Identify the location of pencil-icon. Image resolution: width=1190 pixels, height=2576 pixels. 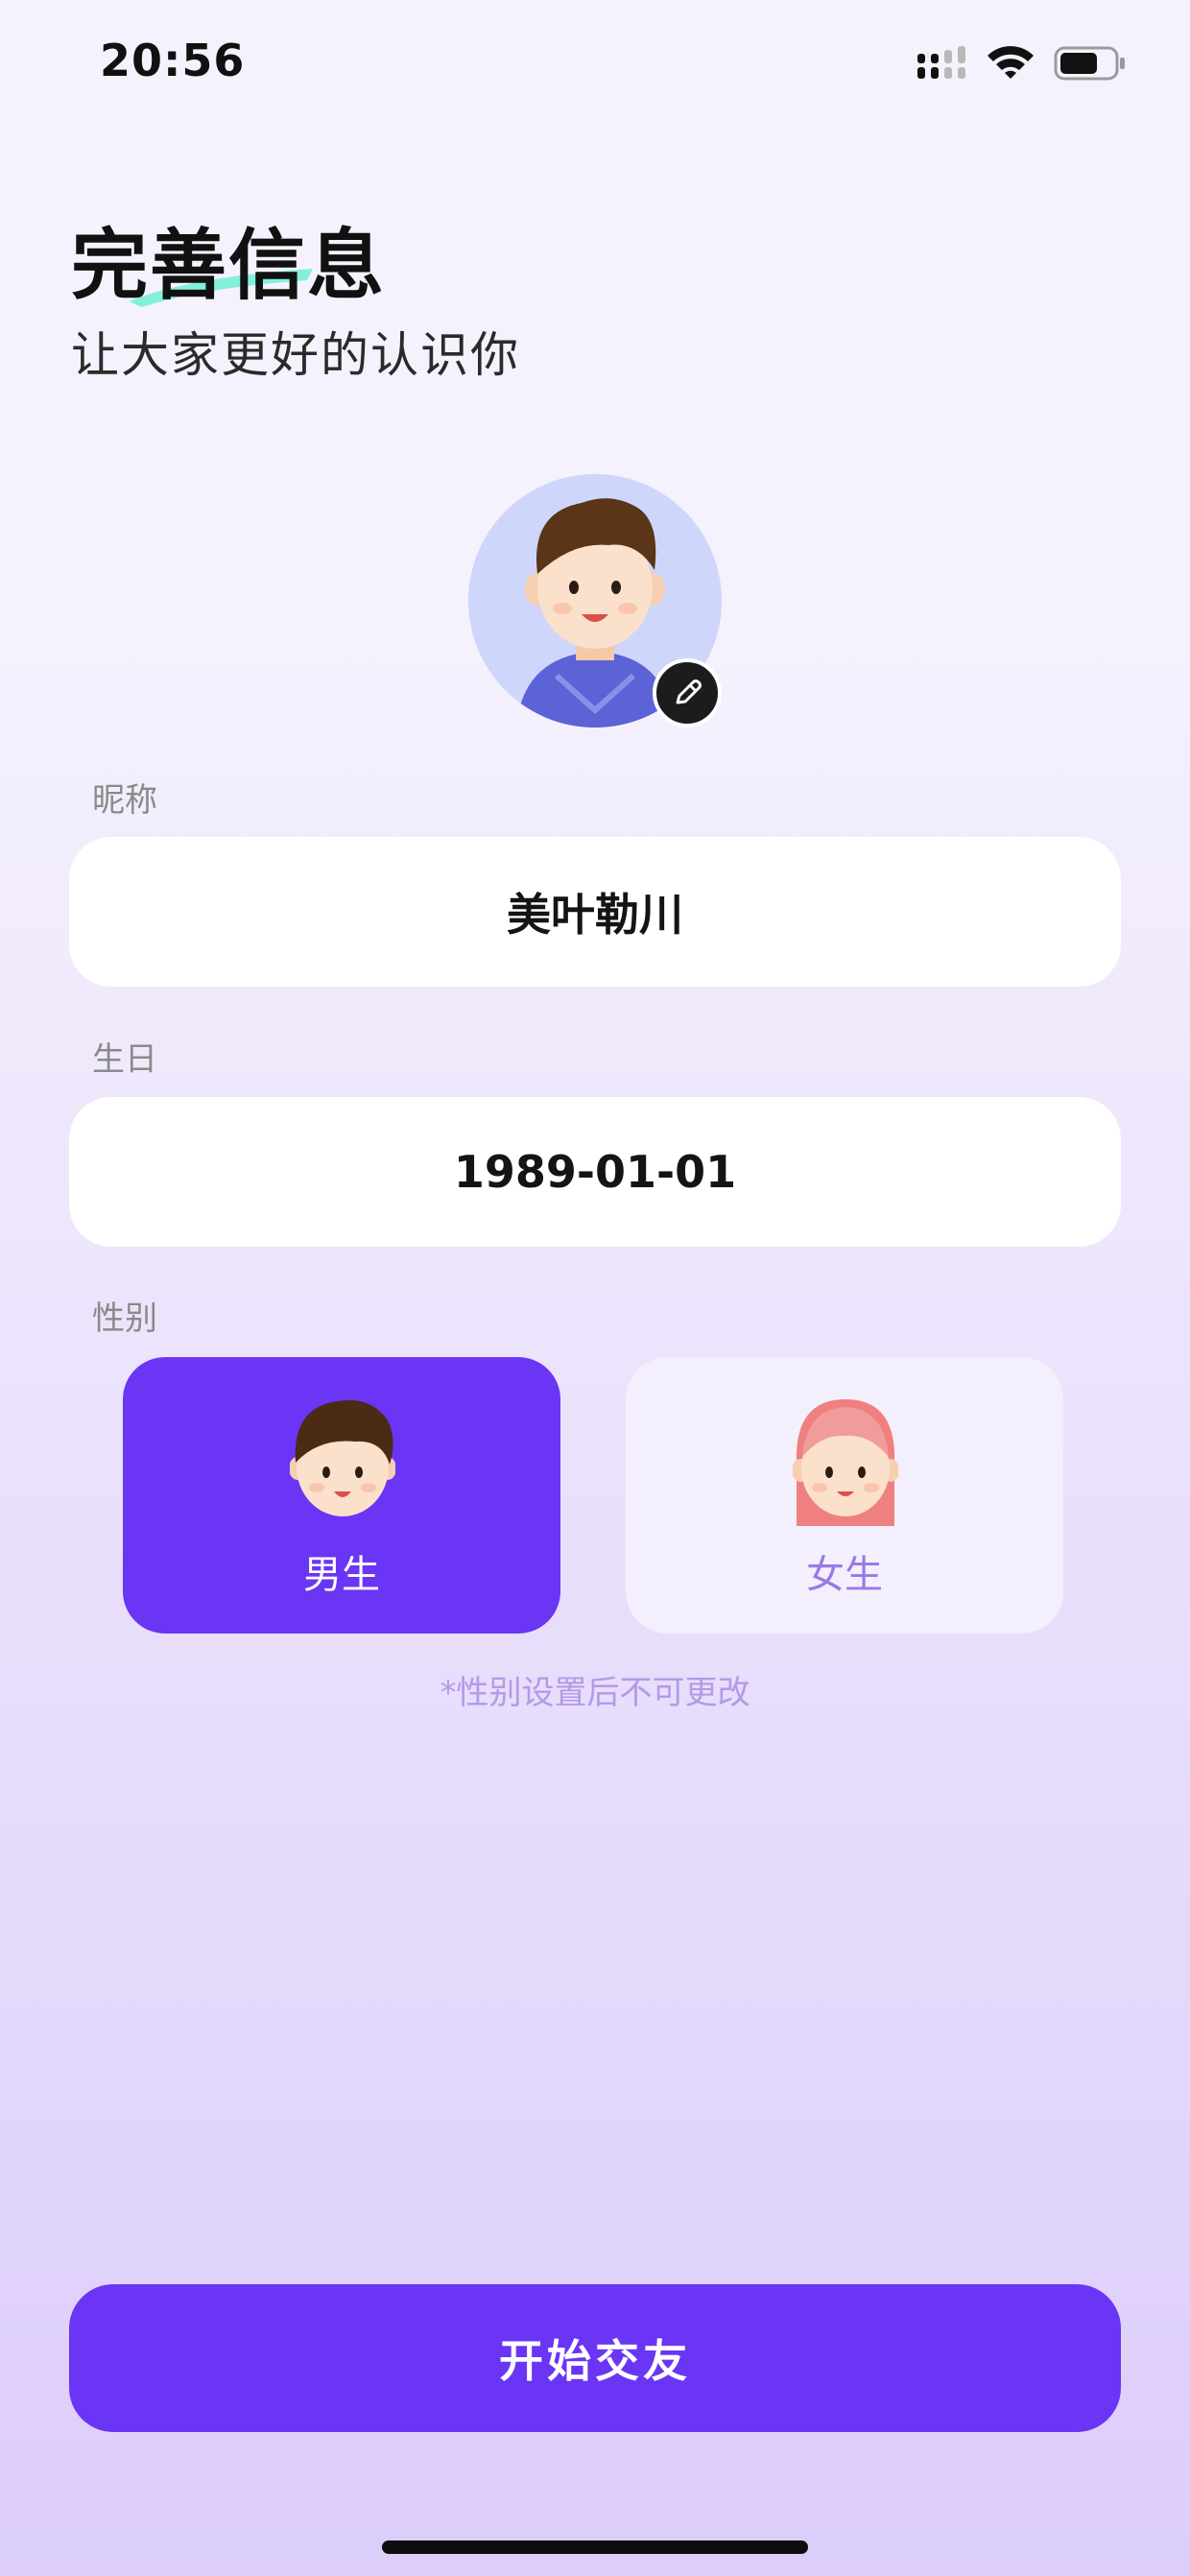
(689, 692).